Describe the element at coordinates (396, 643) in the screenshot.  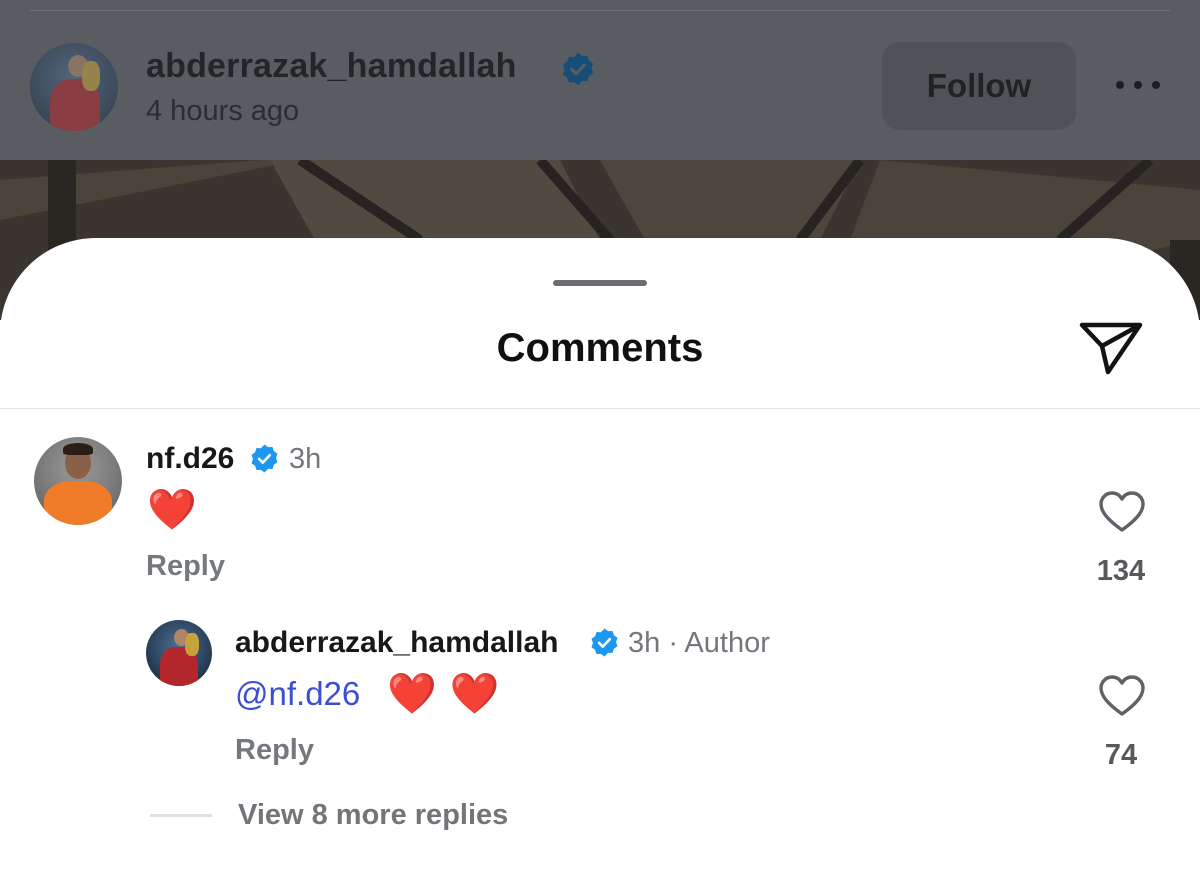
I see `reply-username: abderrazak_hamdallah` at that location.